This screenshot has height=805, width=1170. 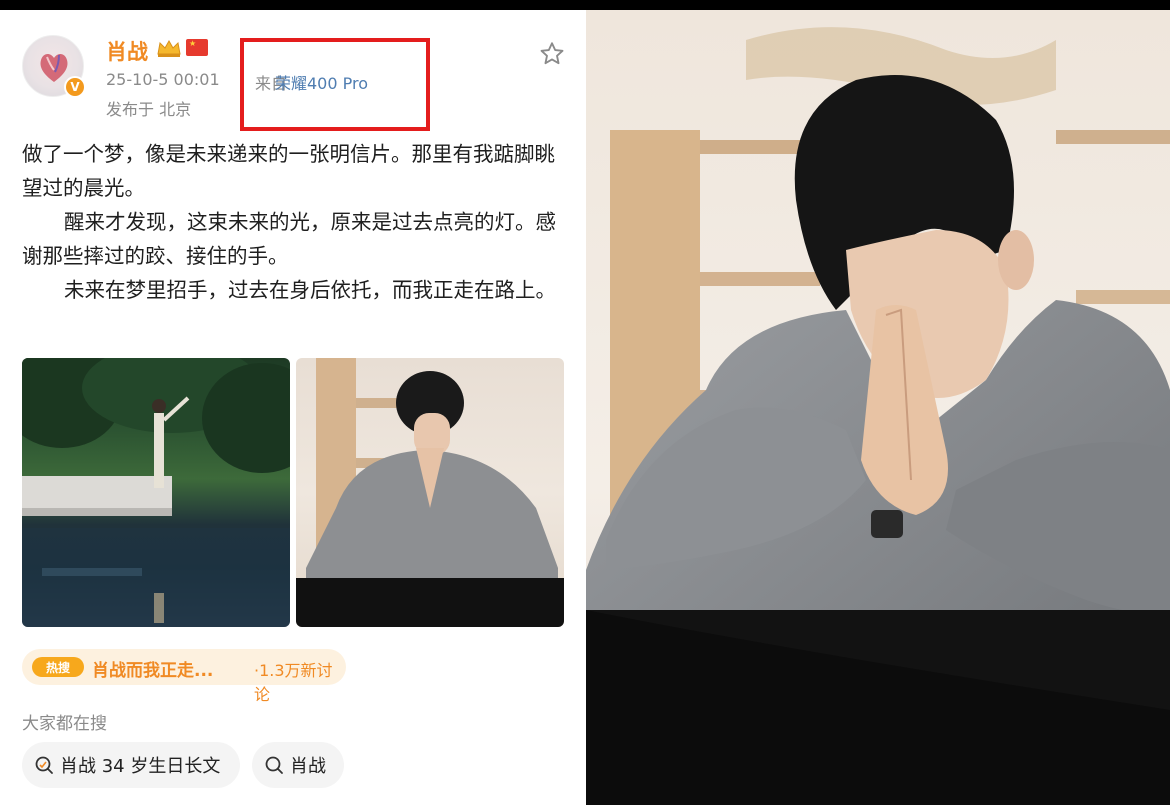 What do you see at coordinates (308, 766) in the screenshot?
I see `search-chip-label: 肖战` at bounding box center [308, 766].